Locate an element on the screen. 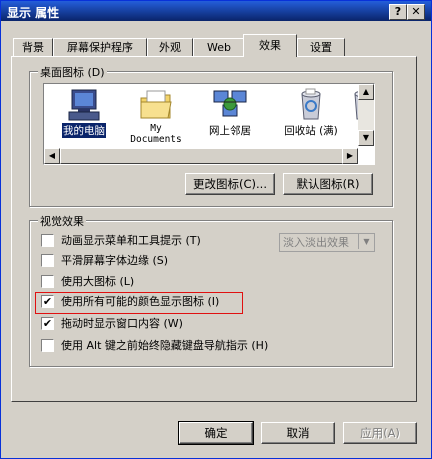 The height and width of the screenshot is (459, 432). default-icon-button: 默认图标(R) is located at coordinates (328, 184).